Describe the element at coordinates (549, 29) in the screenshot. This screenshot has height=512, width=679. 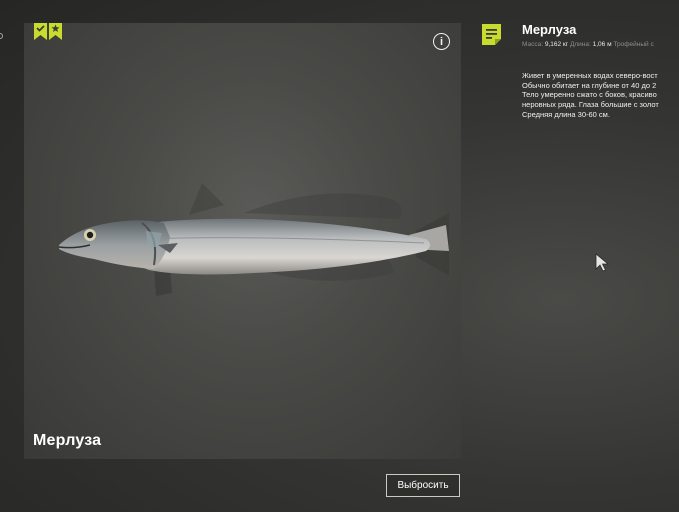
I see `detail-title: Мерлуза` at that location.